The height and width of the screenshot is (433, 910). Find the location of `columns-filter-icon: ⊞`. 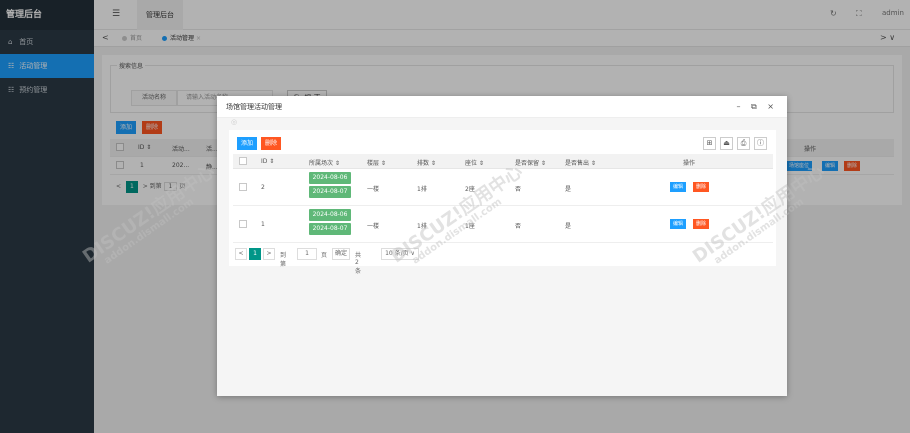

columns-filter-icon: ⊞ is located at coordinates (709, 143).